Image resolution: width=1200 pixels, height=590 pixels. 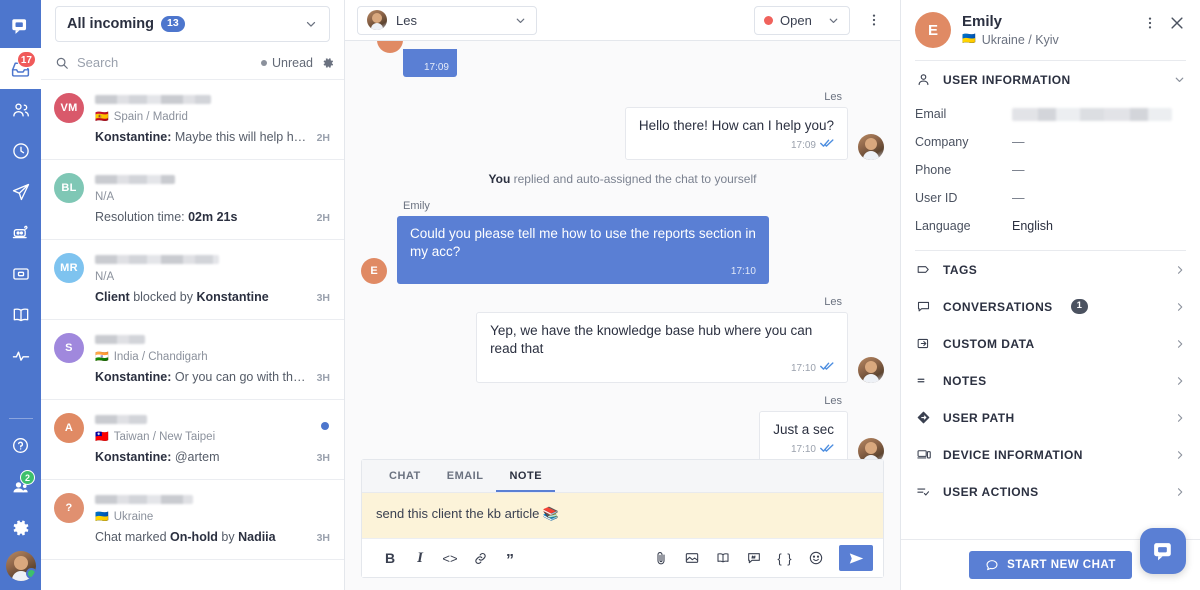 What do you see at coordinates (20, 150) in the screenshot?
I see `sidebar-item-history` at bounding box center [20, 150].